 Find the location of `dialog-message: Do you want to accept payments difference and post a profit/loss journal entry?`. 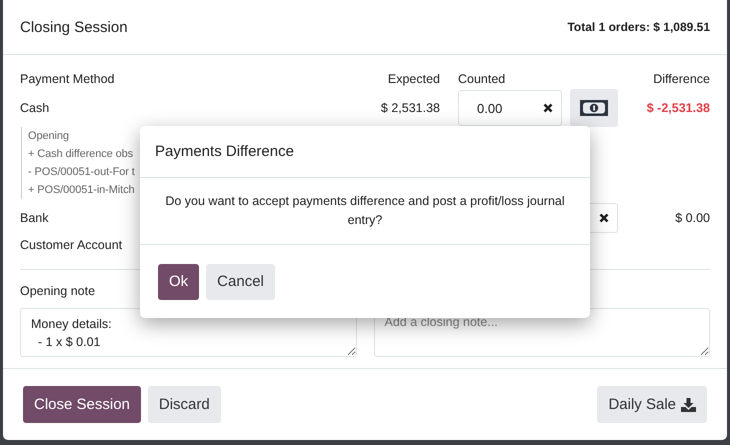

dialog-message: Do you want to accept payments difference and post a profit/loss journal entry? is located at coordinates (365, 211).